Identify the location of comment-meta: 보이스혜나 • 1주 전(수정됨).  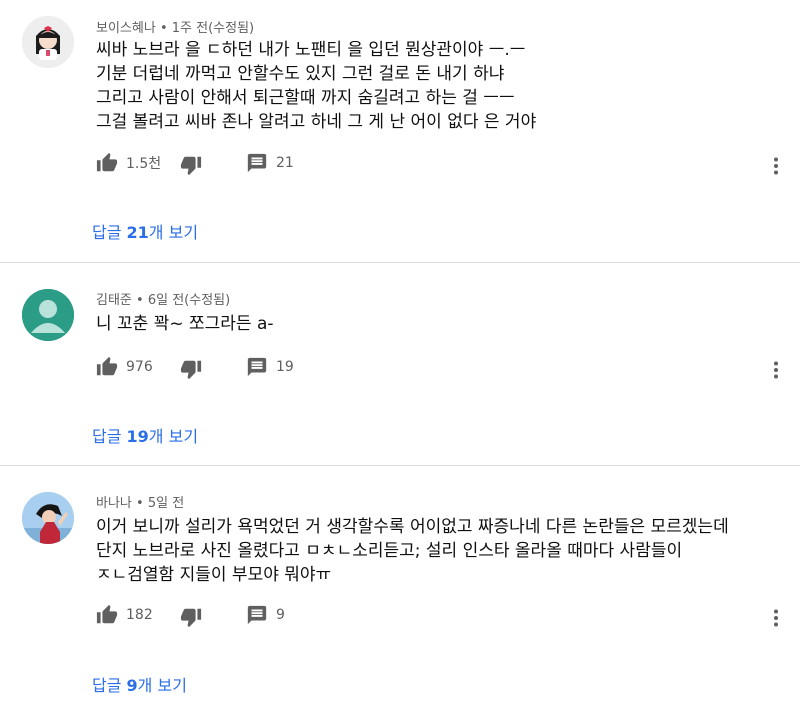
(175, 26).